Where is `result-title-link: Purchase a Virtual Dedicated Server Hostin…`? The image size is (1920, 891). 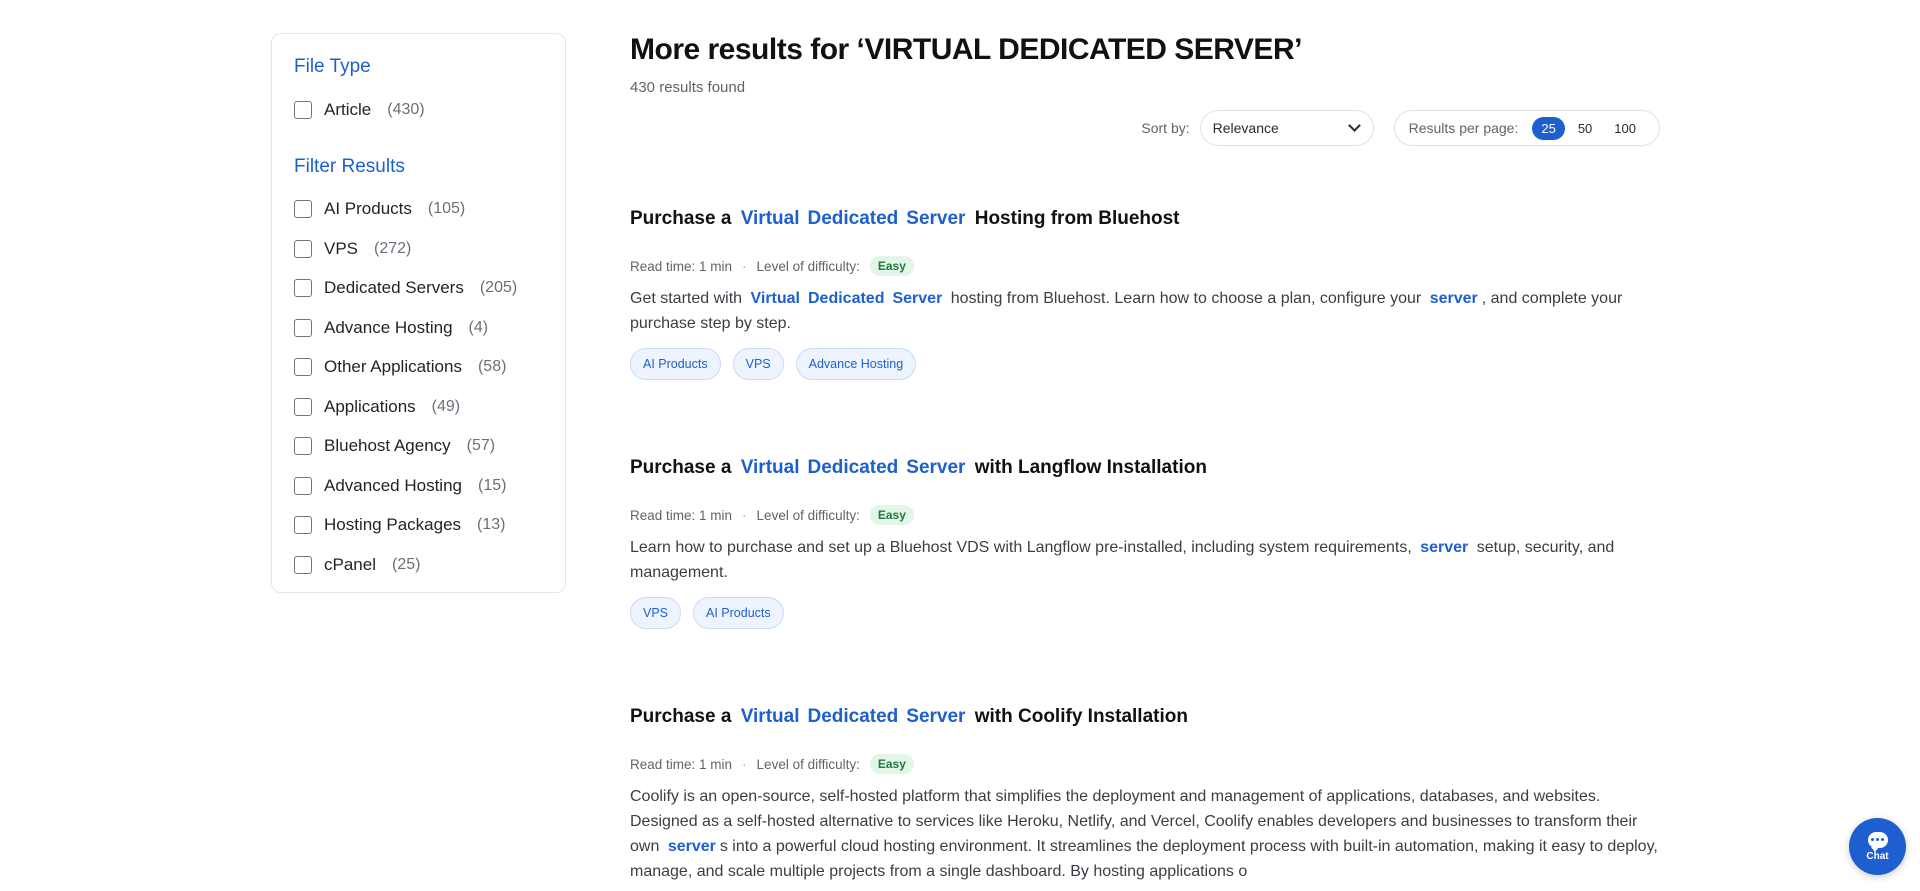 result-title-link: Purchase a Virtual Dedicated Server Hostin… is located at coordinates (1145, 219).